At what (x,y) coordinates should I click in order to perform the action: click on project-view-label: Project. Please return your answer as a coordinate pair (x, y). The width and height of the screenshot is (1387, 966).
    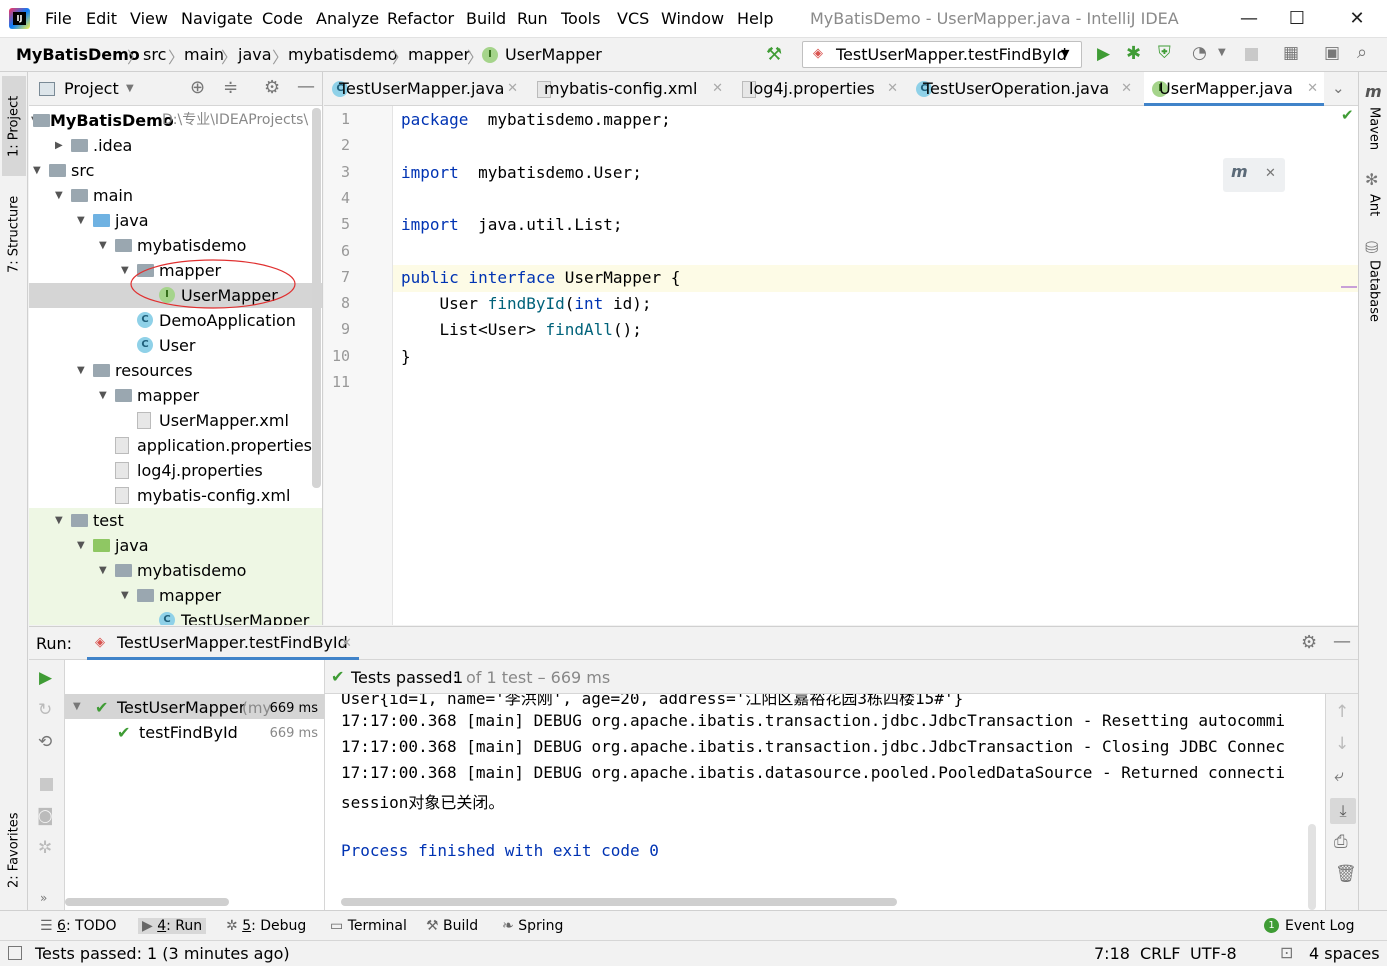
    Looking at the image, I should click on (91, 88).